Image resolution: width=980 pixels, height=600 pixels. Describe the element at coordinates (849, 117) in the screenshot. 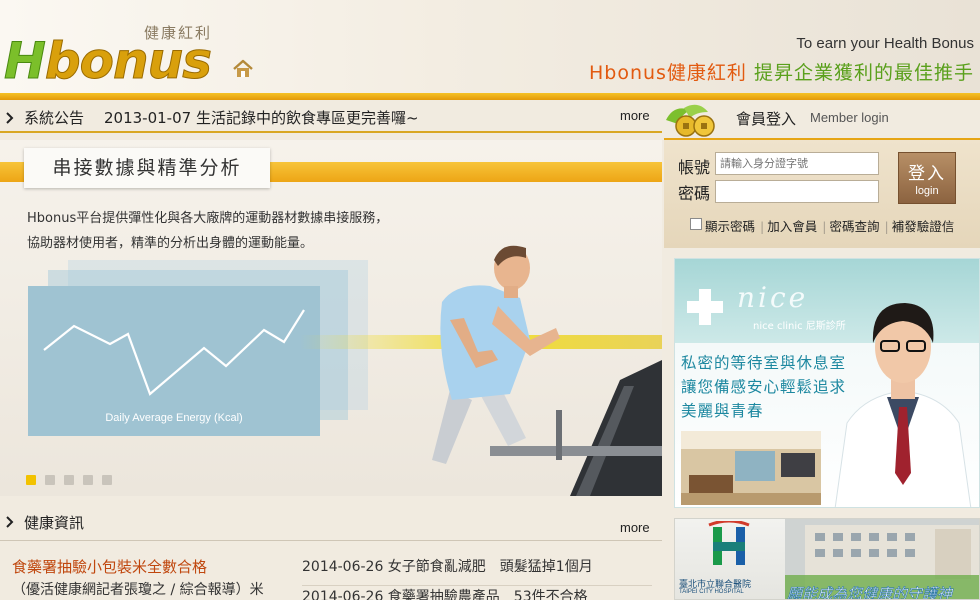

I see `login-title-english: Member login` at that location.